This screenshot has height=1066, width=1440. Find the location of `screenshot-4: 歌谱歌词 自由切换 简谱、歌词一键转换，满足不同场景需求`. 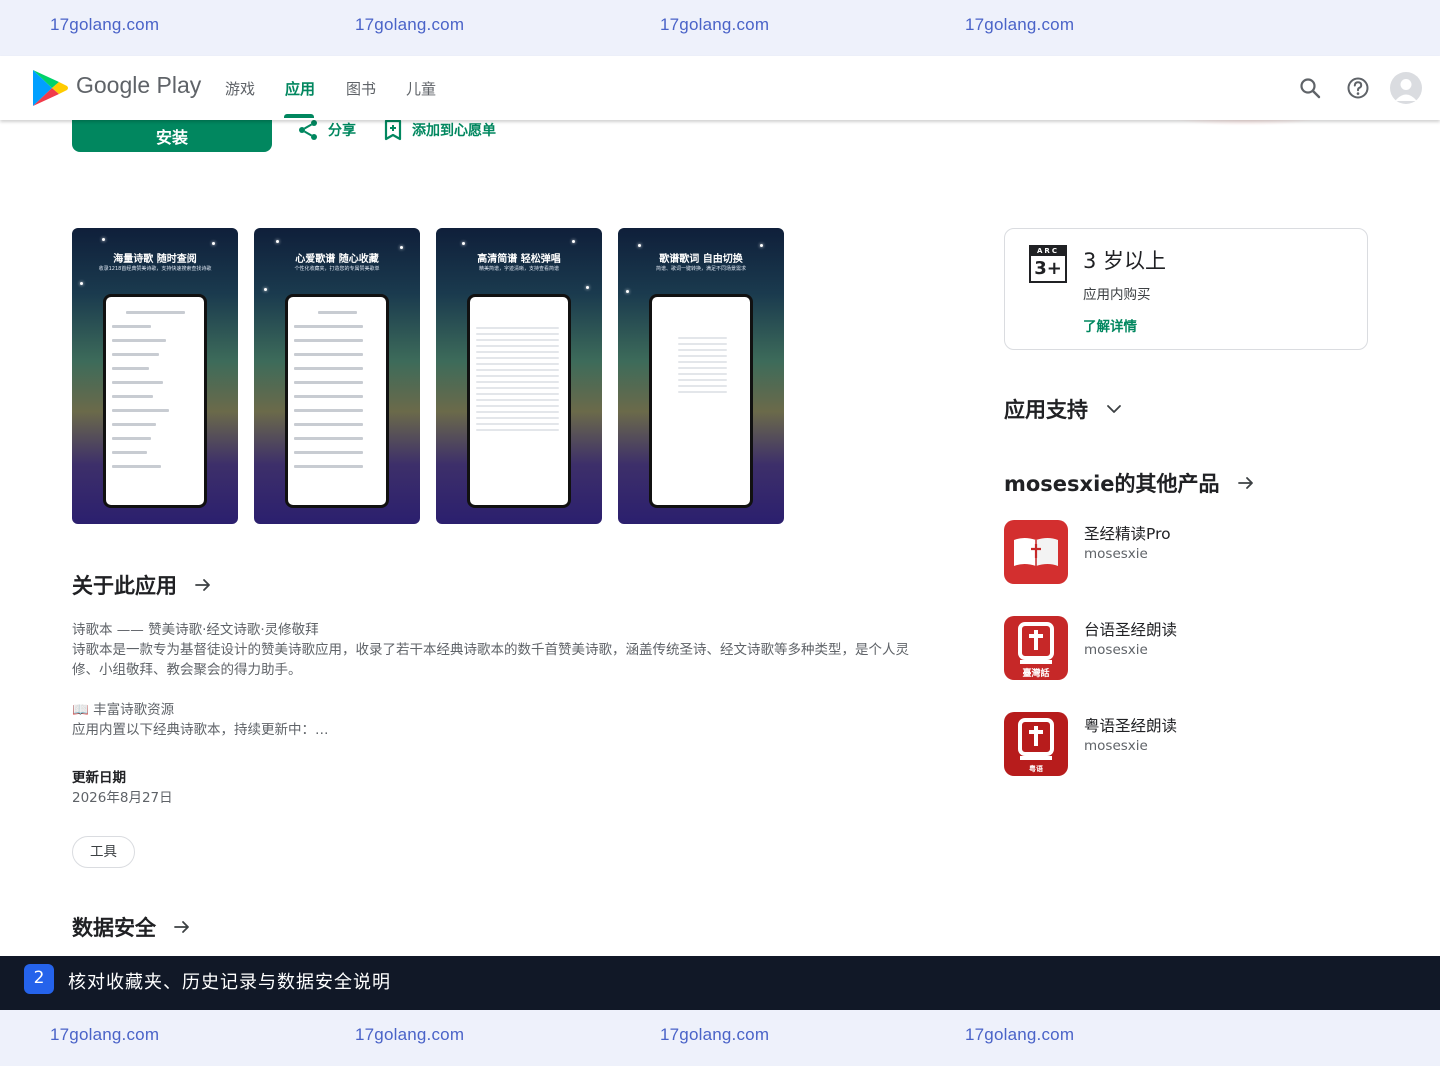

screenshot-4: 歌谱歌词 自由切换 简谱、歌词一键转换，满足不同场景需求 is located at coordinates (701, 376).